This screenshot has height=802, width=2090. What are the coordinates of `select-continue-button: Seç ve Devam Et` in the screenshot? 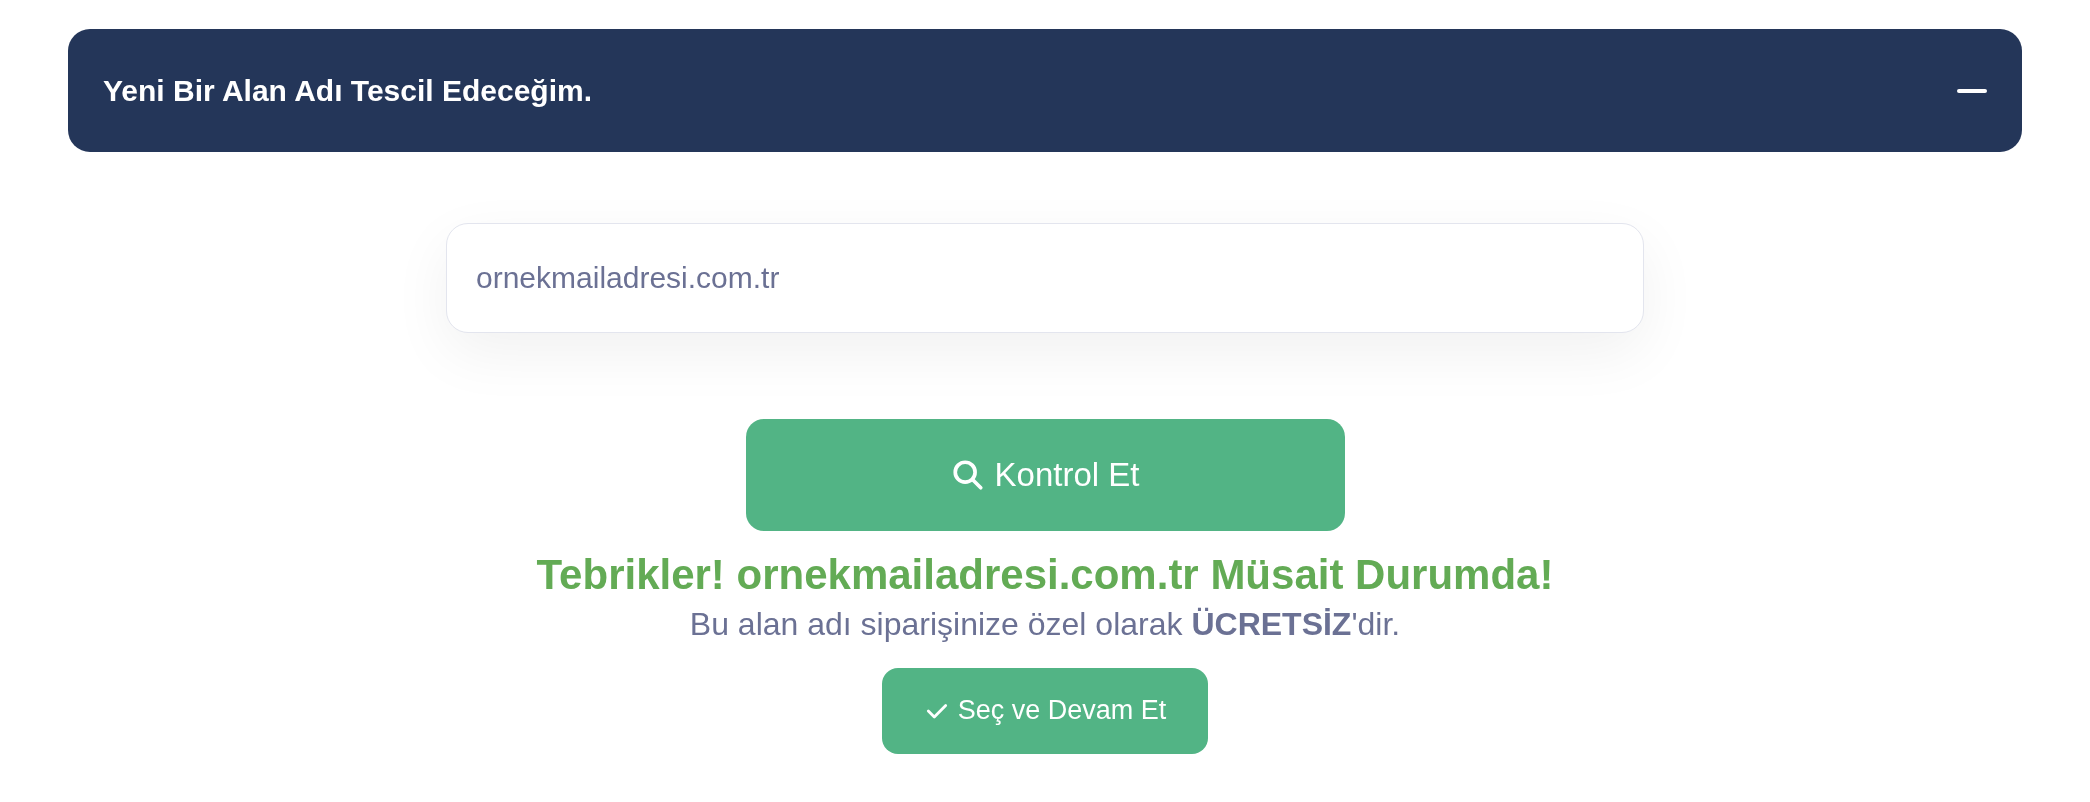 It's located at (1045, 710).